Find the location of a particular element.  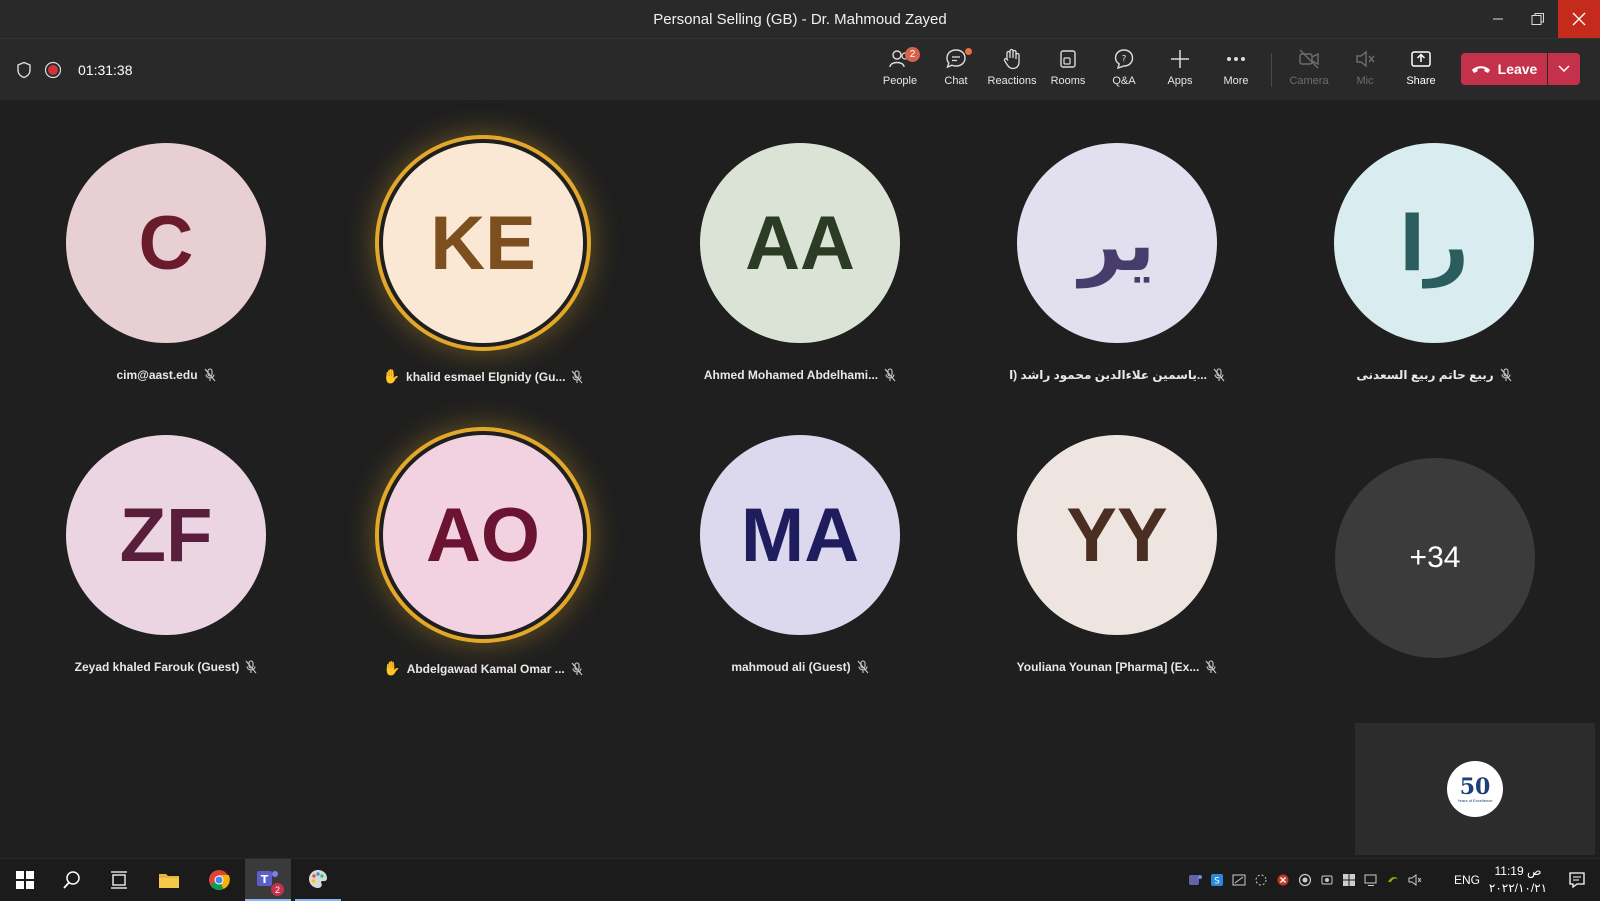

shield-icon is located at coordinates (24, 70).